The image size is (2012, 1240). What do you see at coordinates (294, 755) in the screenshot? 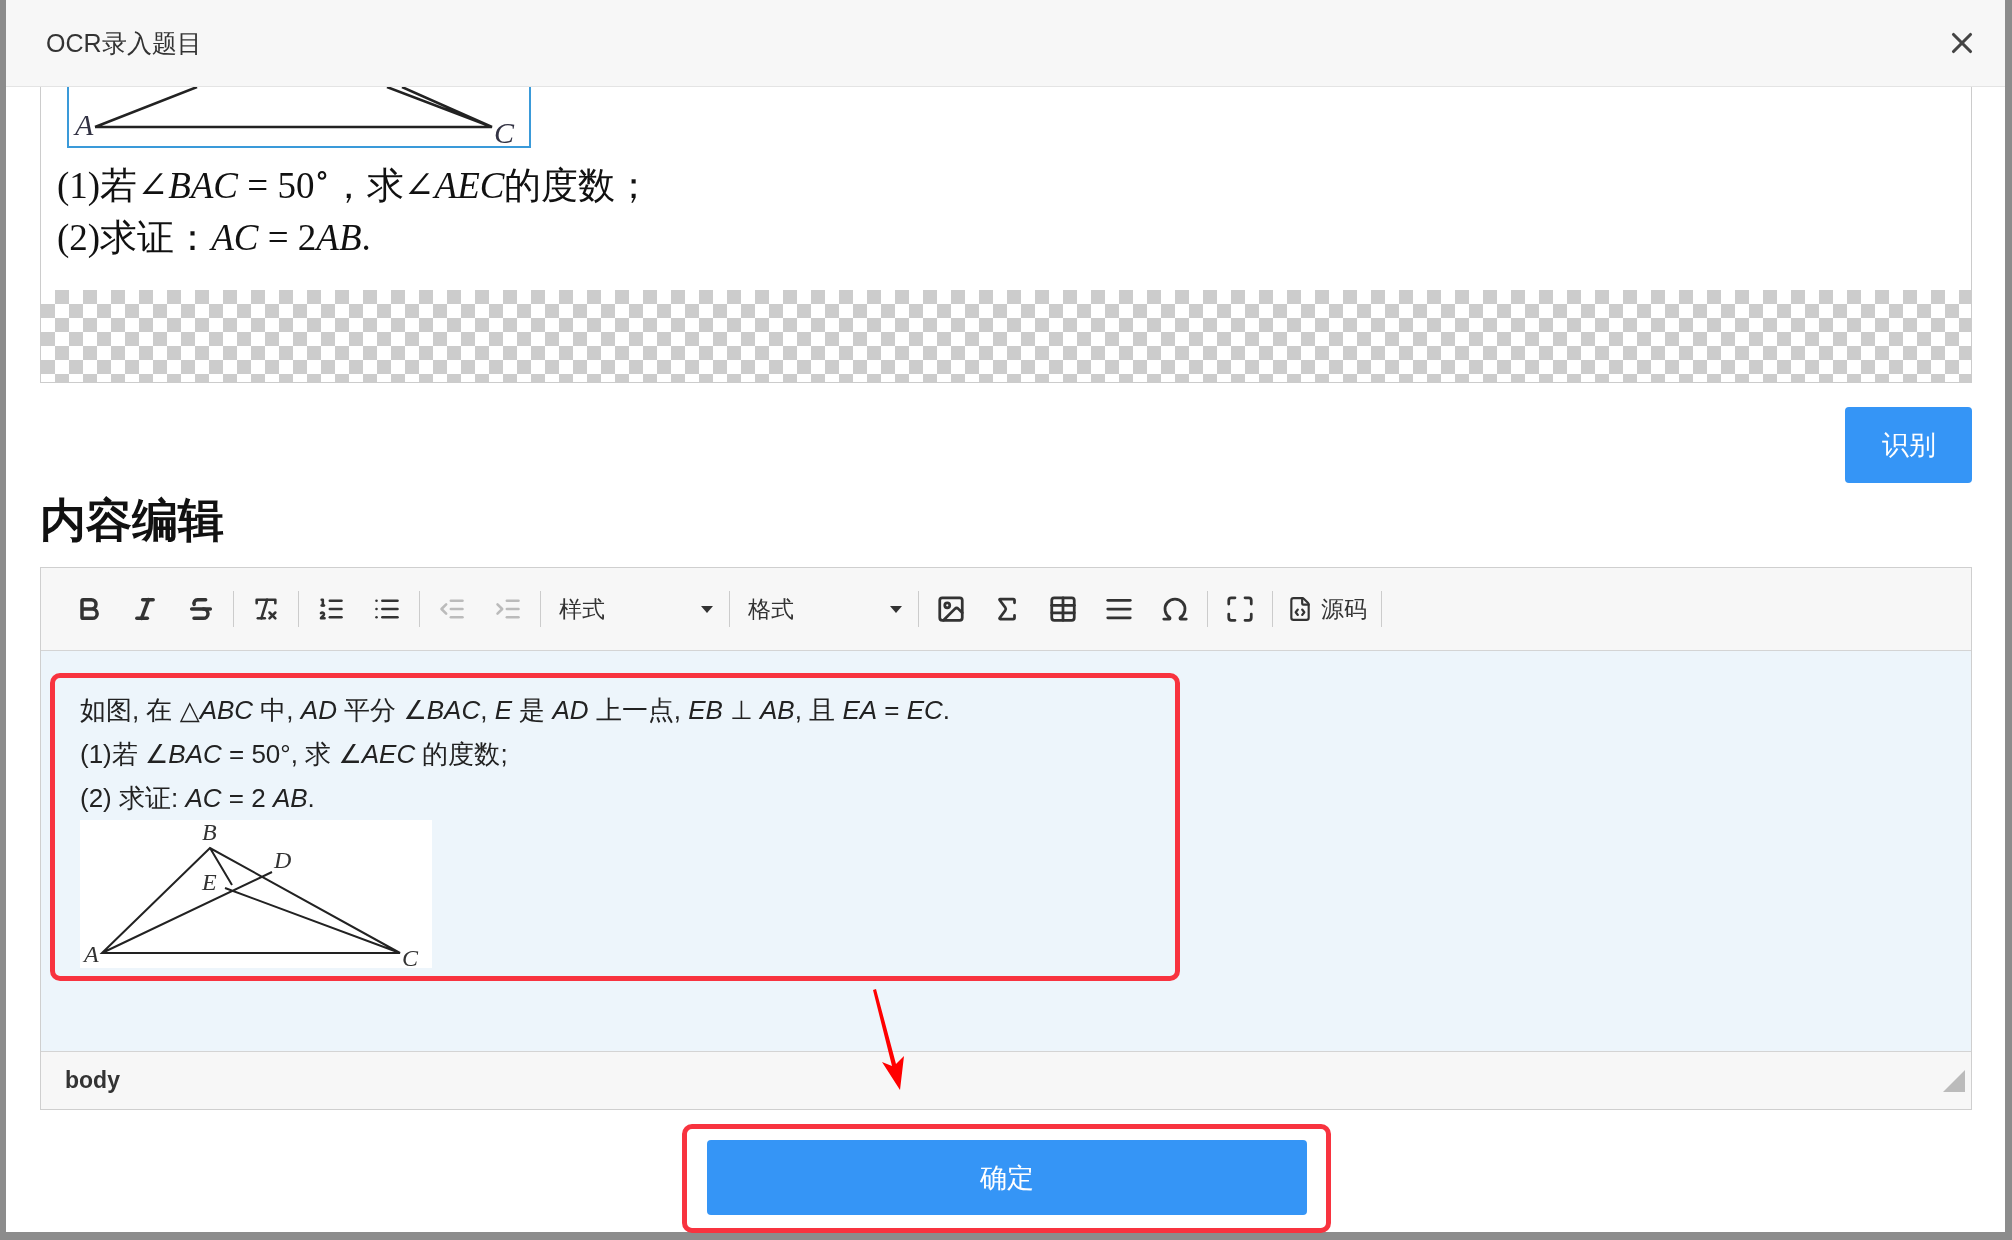
I see `question-text: (1)若 ∠BAC = 50°, 求 ∠AEC 的度数;` at bounding box center [294, 755].